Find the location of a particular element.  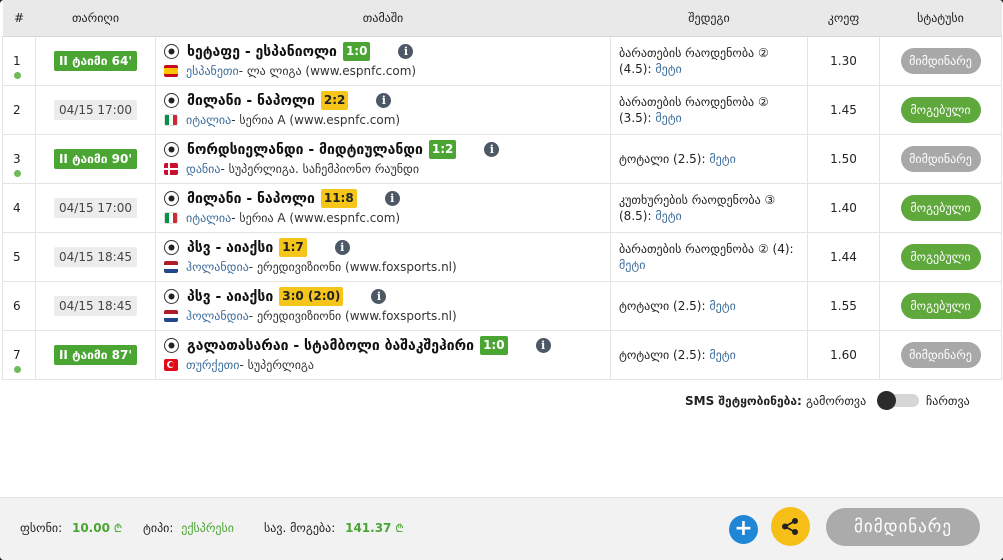

row-odds-cell: 1.55 is located at coordinates (843, 305).